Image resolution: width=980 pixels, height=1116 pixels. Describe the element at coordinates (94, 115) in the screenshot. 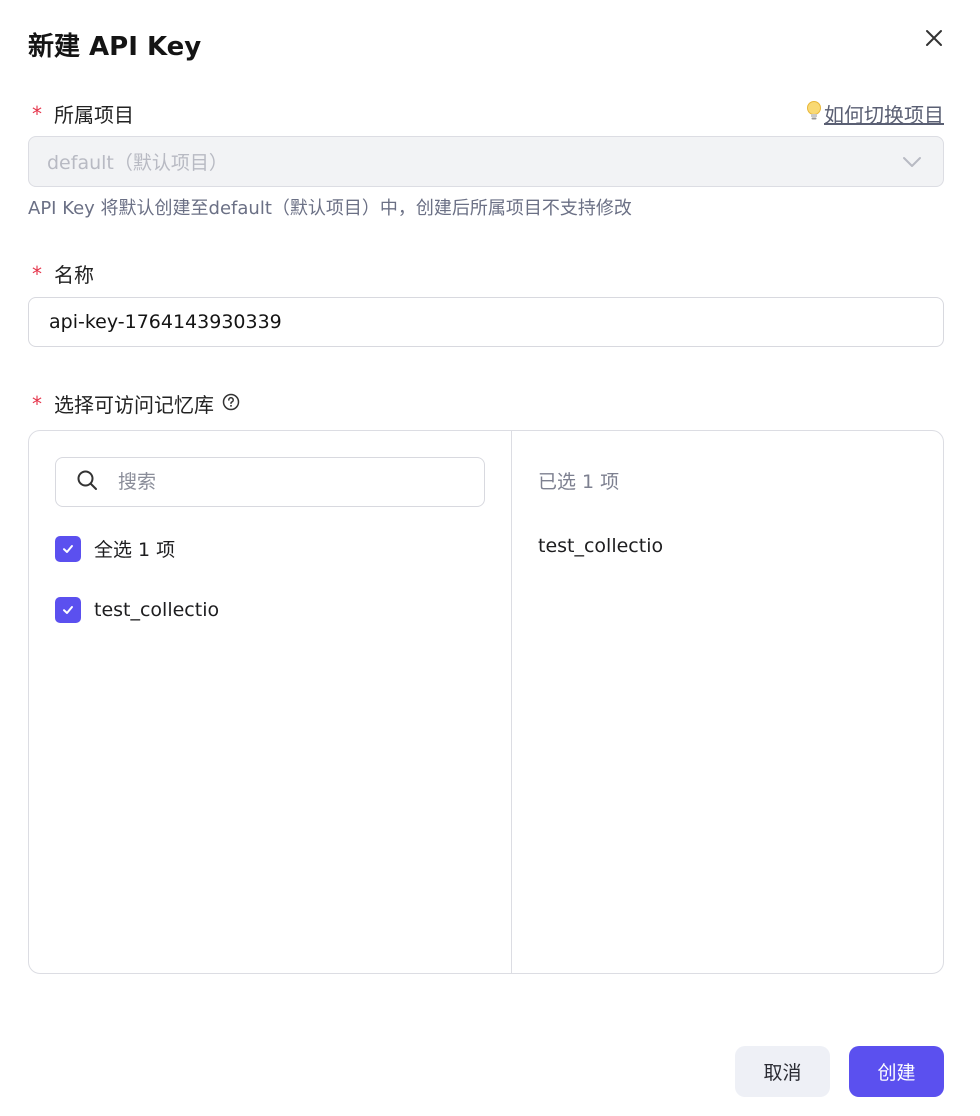

I see `project-label: 所属项目` at that location.